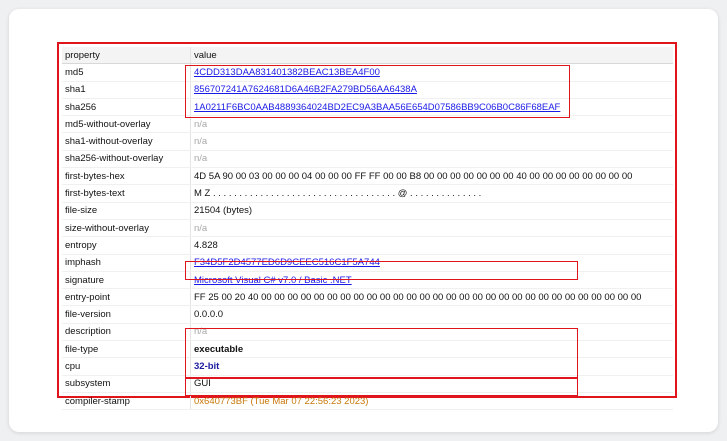  I want to click on property-cell: file-version, so click(126, 314).